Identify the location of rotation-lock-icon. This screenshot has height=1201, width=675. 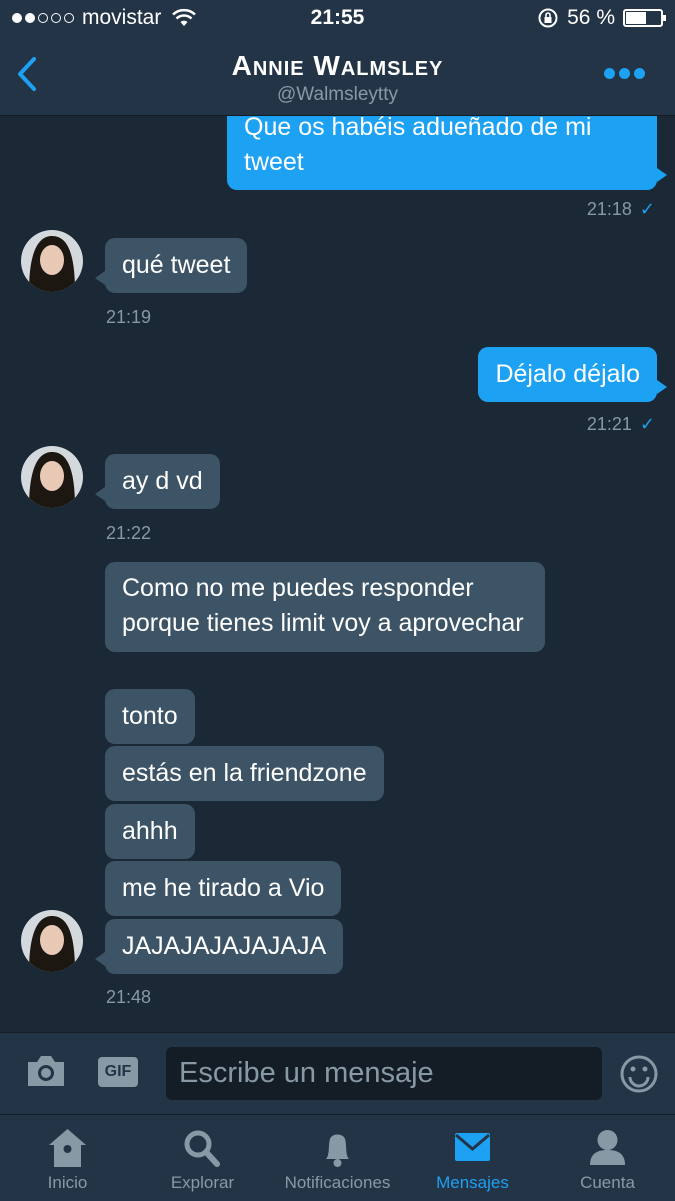
(548, 18).